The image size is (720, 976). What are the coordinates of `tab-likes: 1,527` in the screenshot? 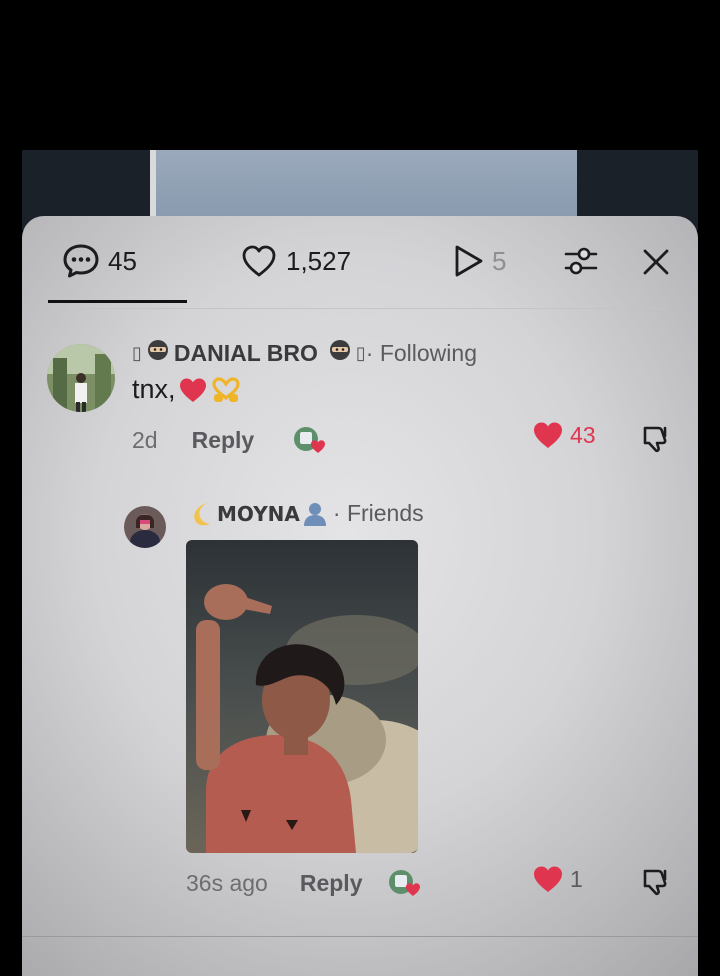 It's located at (295, 261).